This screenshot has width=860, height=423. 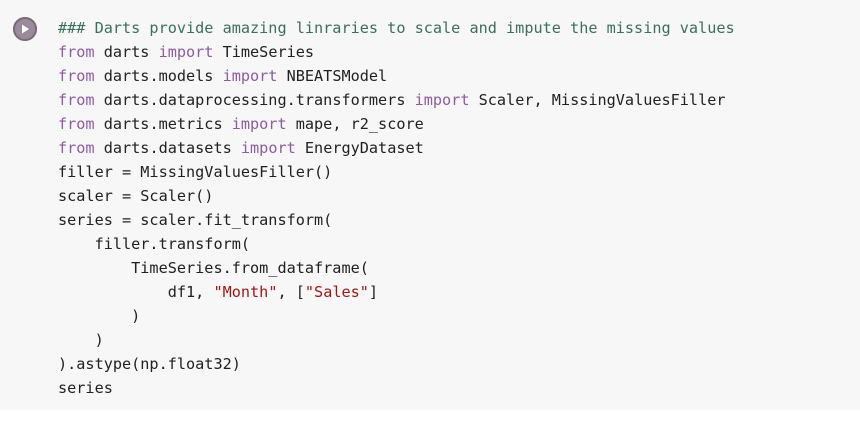 I want to click on code-token-plain: series, so click(x=85, y=388).